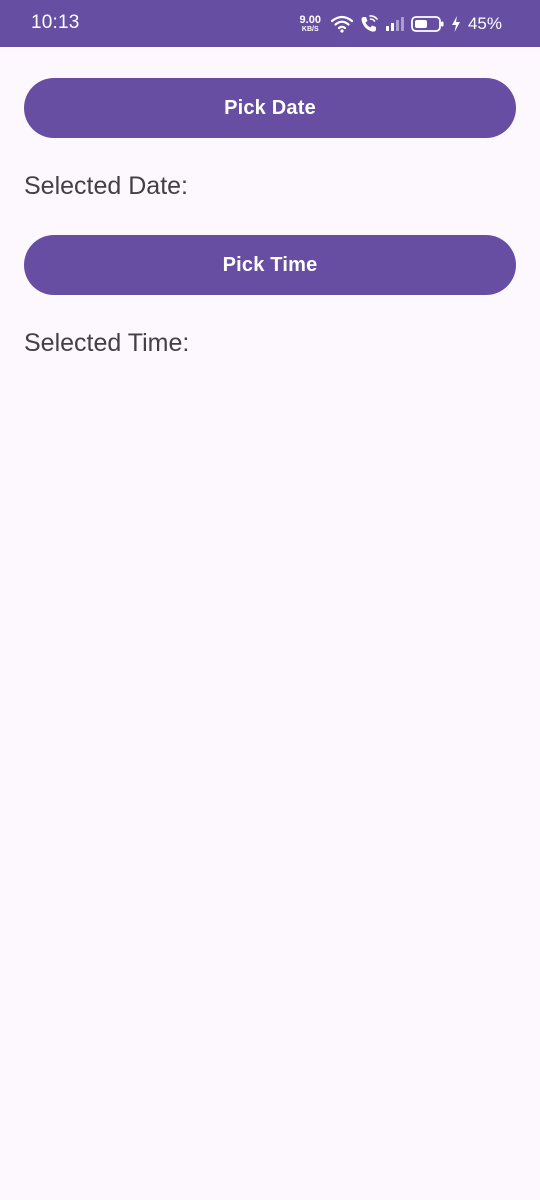  What do you see at coordinates (270, 265) in the screenshot?
I see `pick-time-button: Pick Time` at bounding box center [270, 265].